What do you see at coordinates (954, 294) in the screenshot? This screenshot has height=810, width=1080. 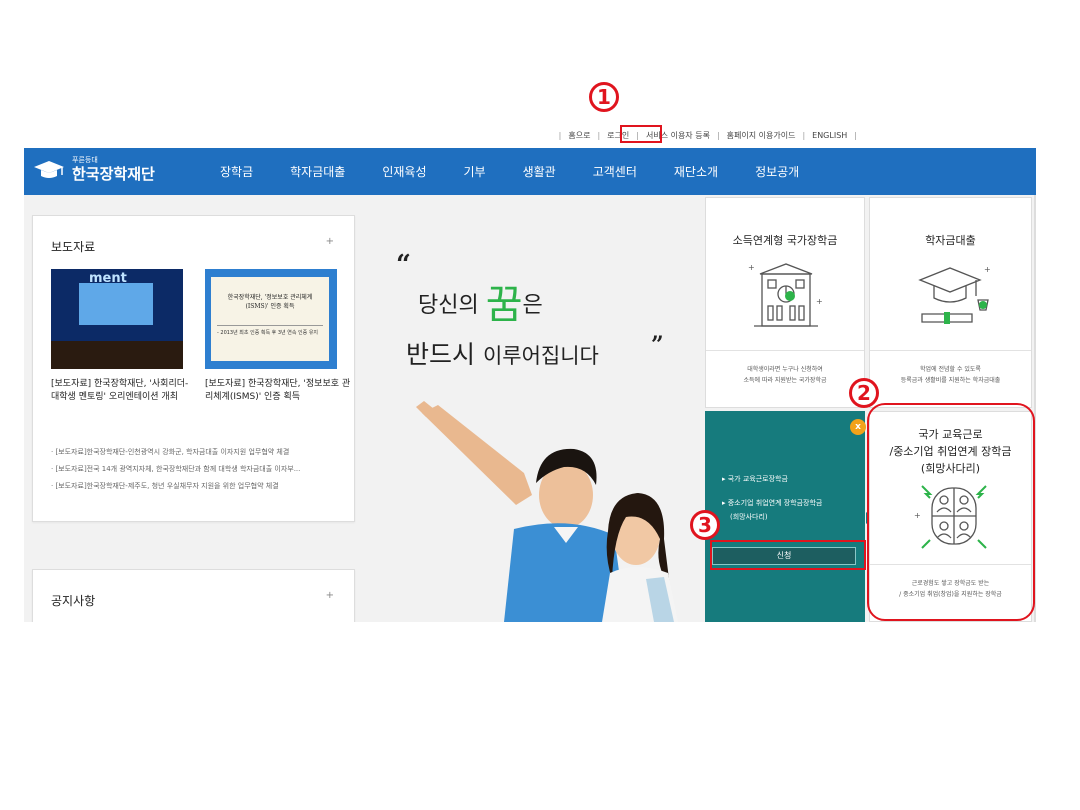 I see `graduation-loan-icon: +` at bounding box center [954, 294].